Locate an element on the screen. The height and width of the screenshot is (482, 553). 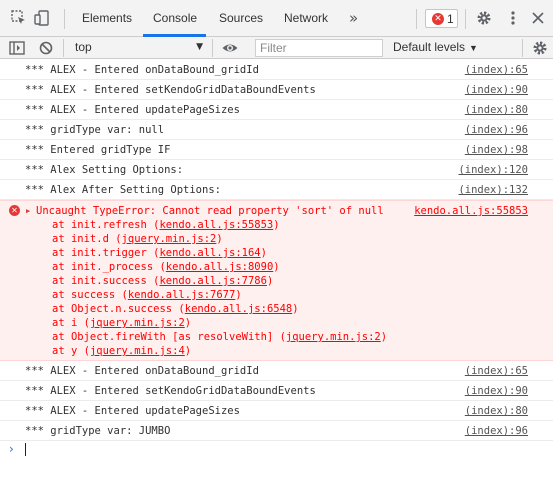
stack-frame: at init.trigger (kendo.all.js:164) is located at coordinates (219, 253).